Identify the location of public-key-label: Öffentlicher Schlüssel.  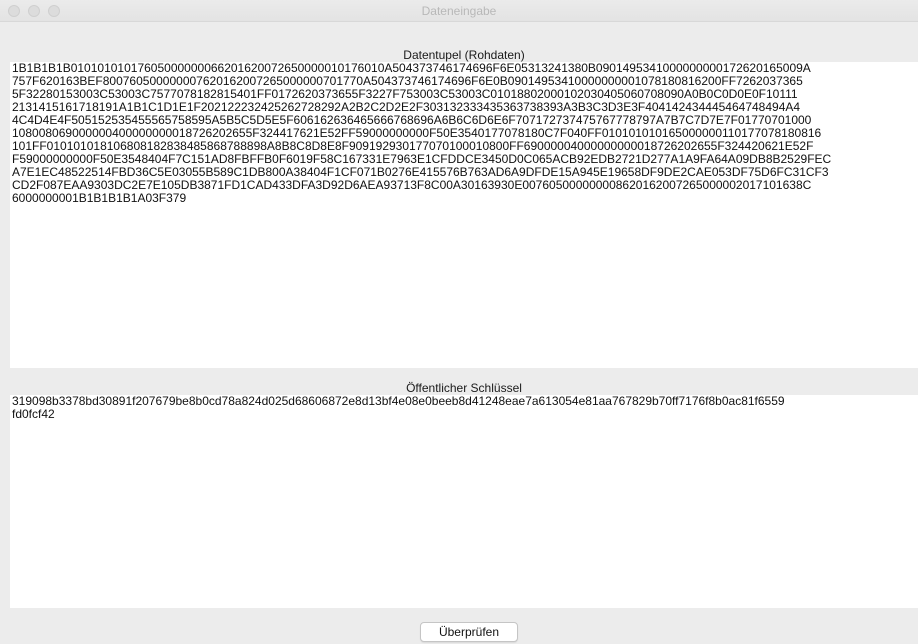
(464, 388).